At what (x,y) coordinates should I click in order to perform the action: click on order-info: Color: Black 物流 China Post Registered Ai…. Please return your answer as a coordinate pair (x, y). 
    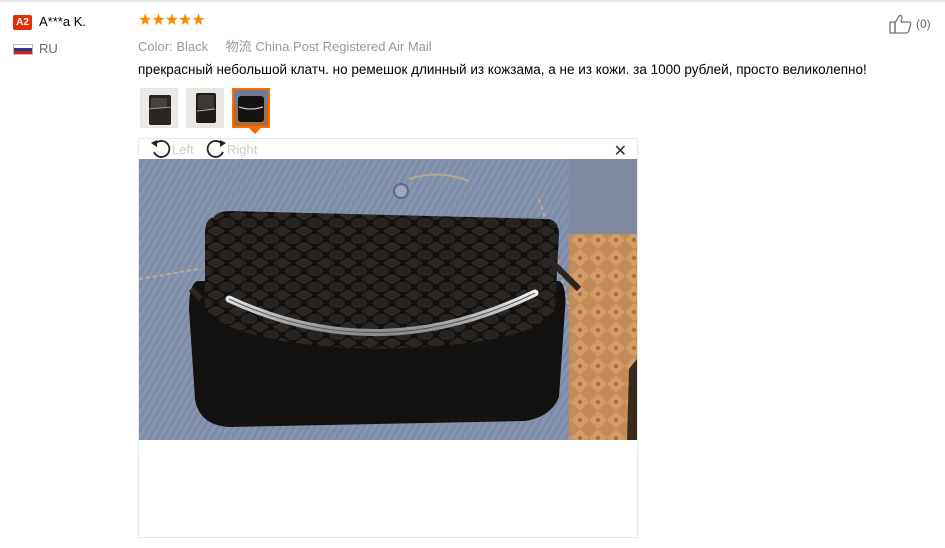
    Looking at the image, I should click on (285, 45).